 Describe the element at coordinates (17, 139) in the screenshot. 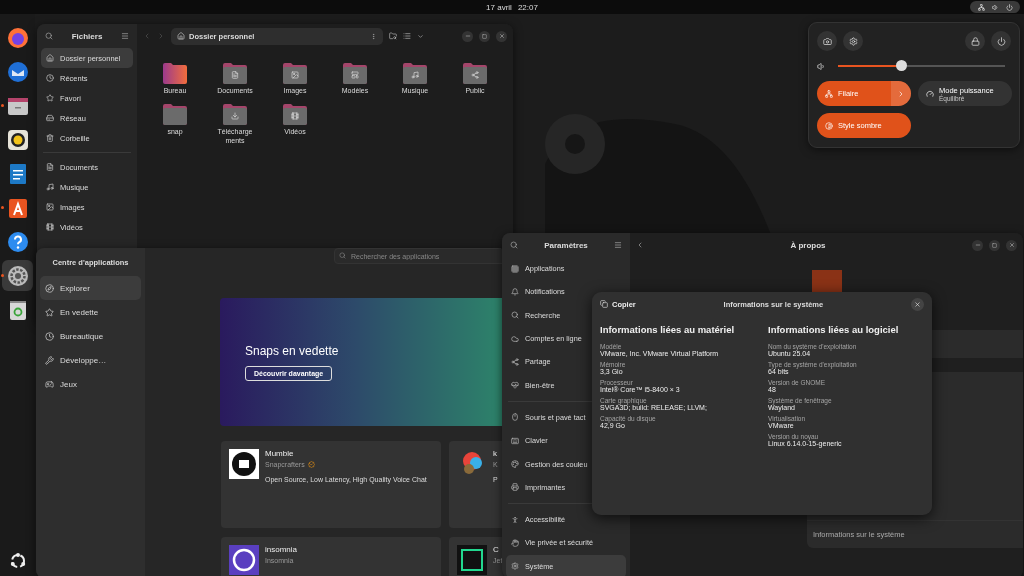

I see `speaker-icon` at that location.